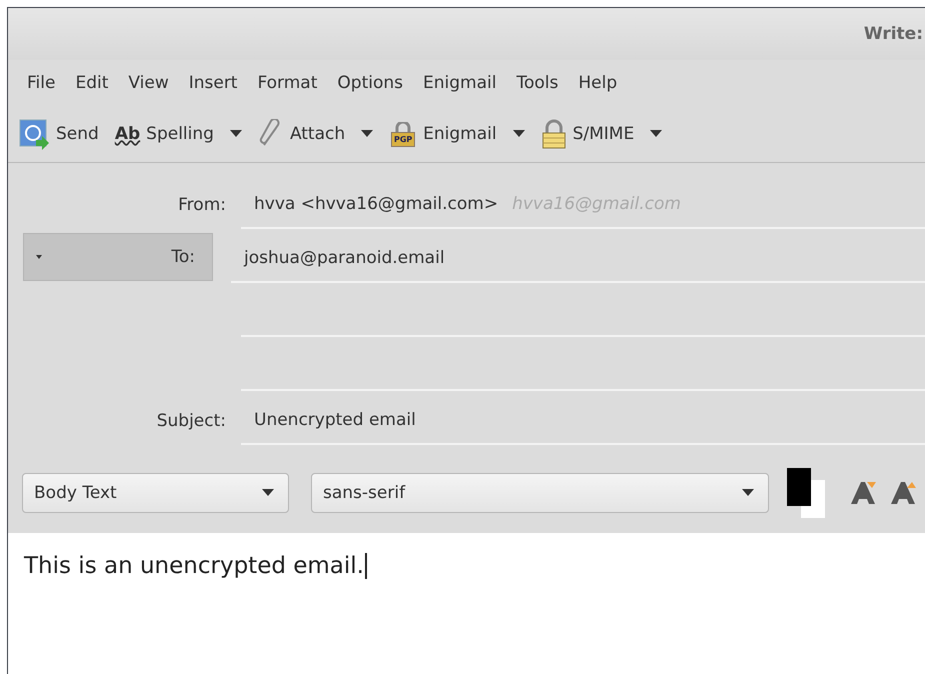 Image resolution: width=925 pixels, height=674 pixels. I want to click on paragraph-style-select: Body Text, so click(155, 493).